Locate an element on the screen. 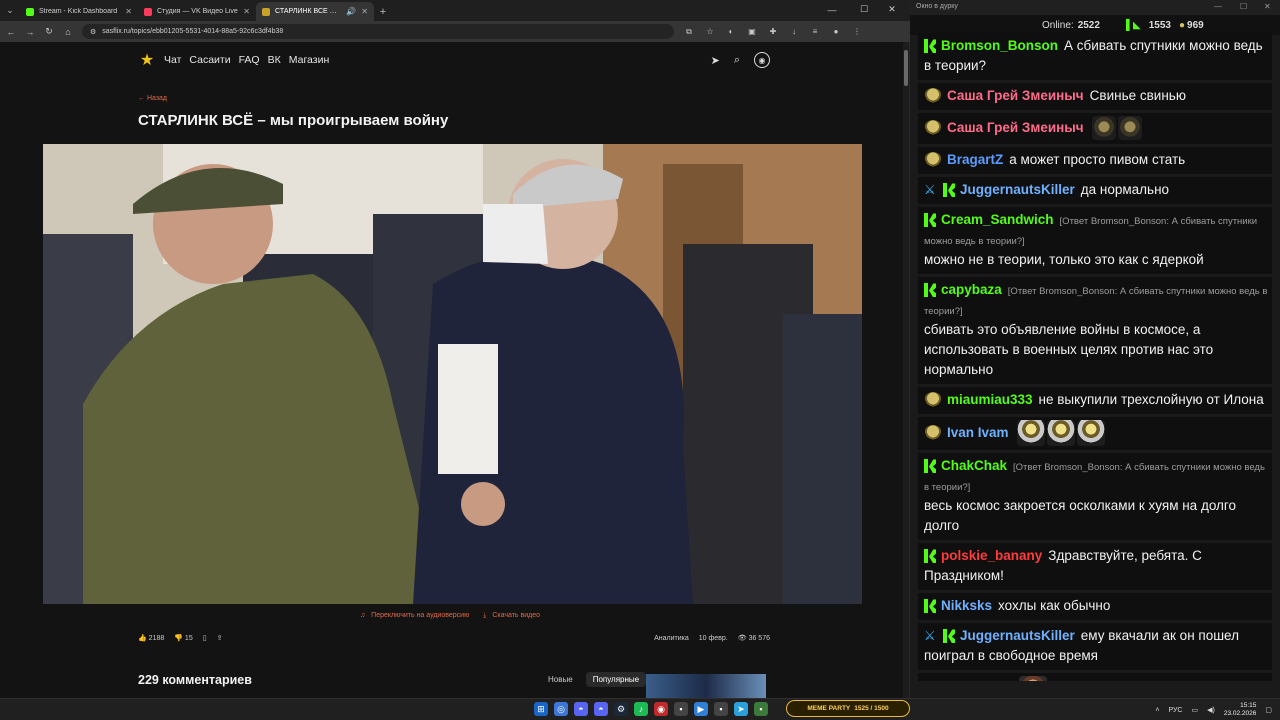 The image size is (1280, 720). back-link: ← Назад is located at coordinates (152, 98).